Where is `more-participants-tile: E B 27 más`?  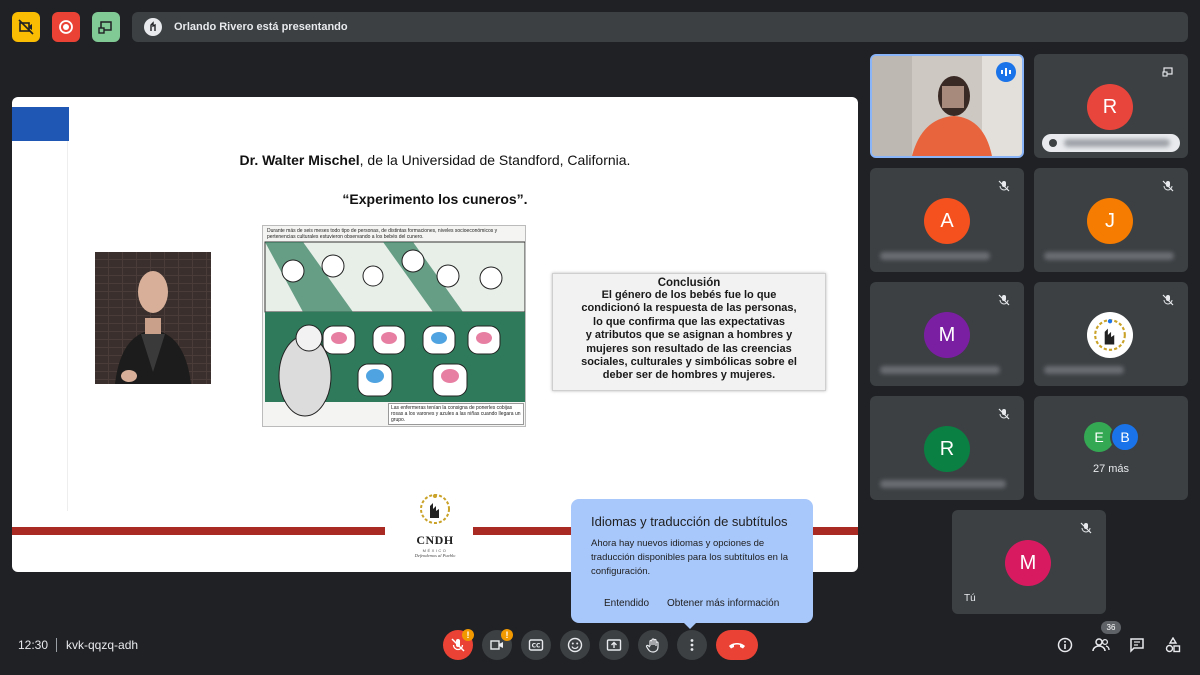 more-participants-tile: E B 27 más is located at coordinates (1111, 448).